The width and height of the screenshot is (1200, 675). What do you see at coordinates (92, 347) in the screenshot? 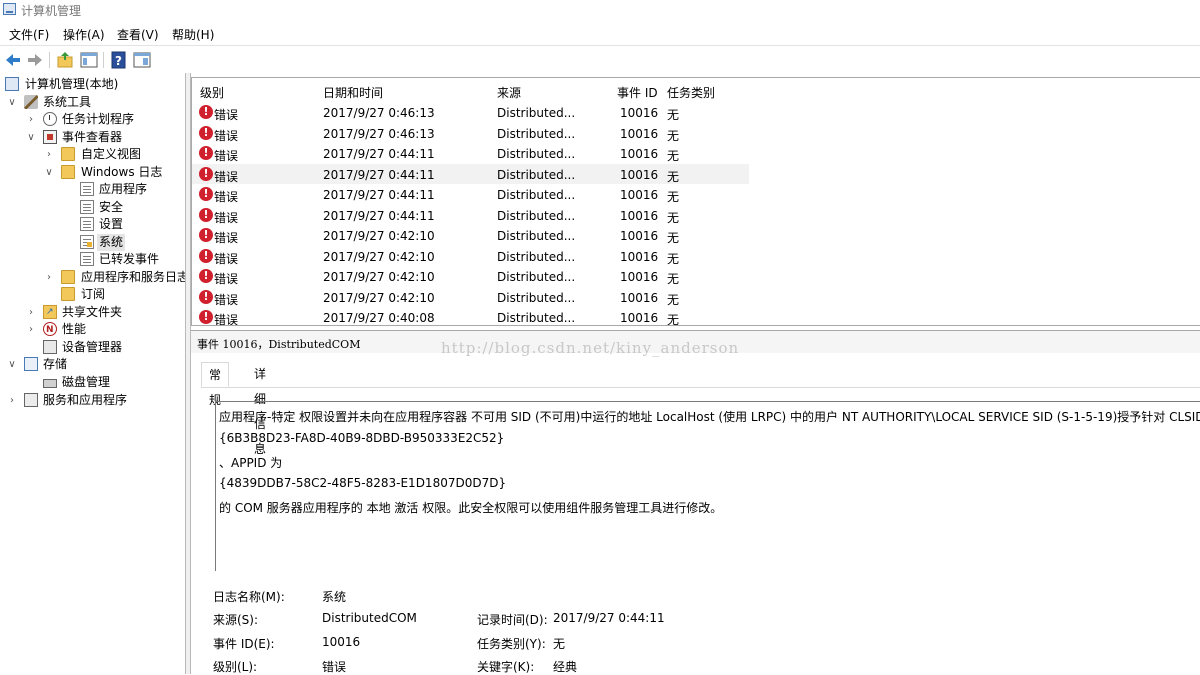
I see `tree-label: 设备管理器` at bounding box center [92, 347].